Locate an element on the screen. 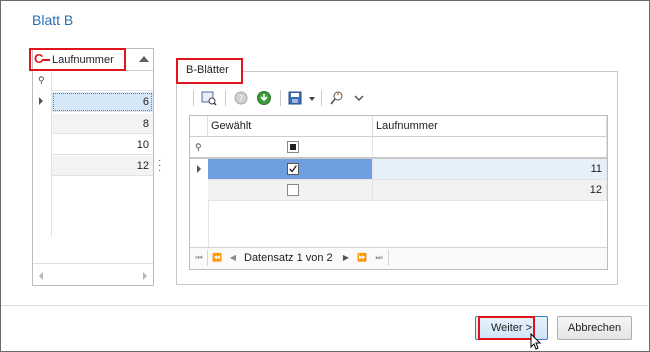  left-grid-cell: 6 is located at coordinates (145, 102).